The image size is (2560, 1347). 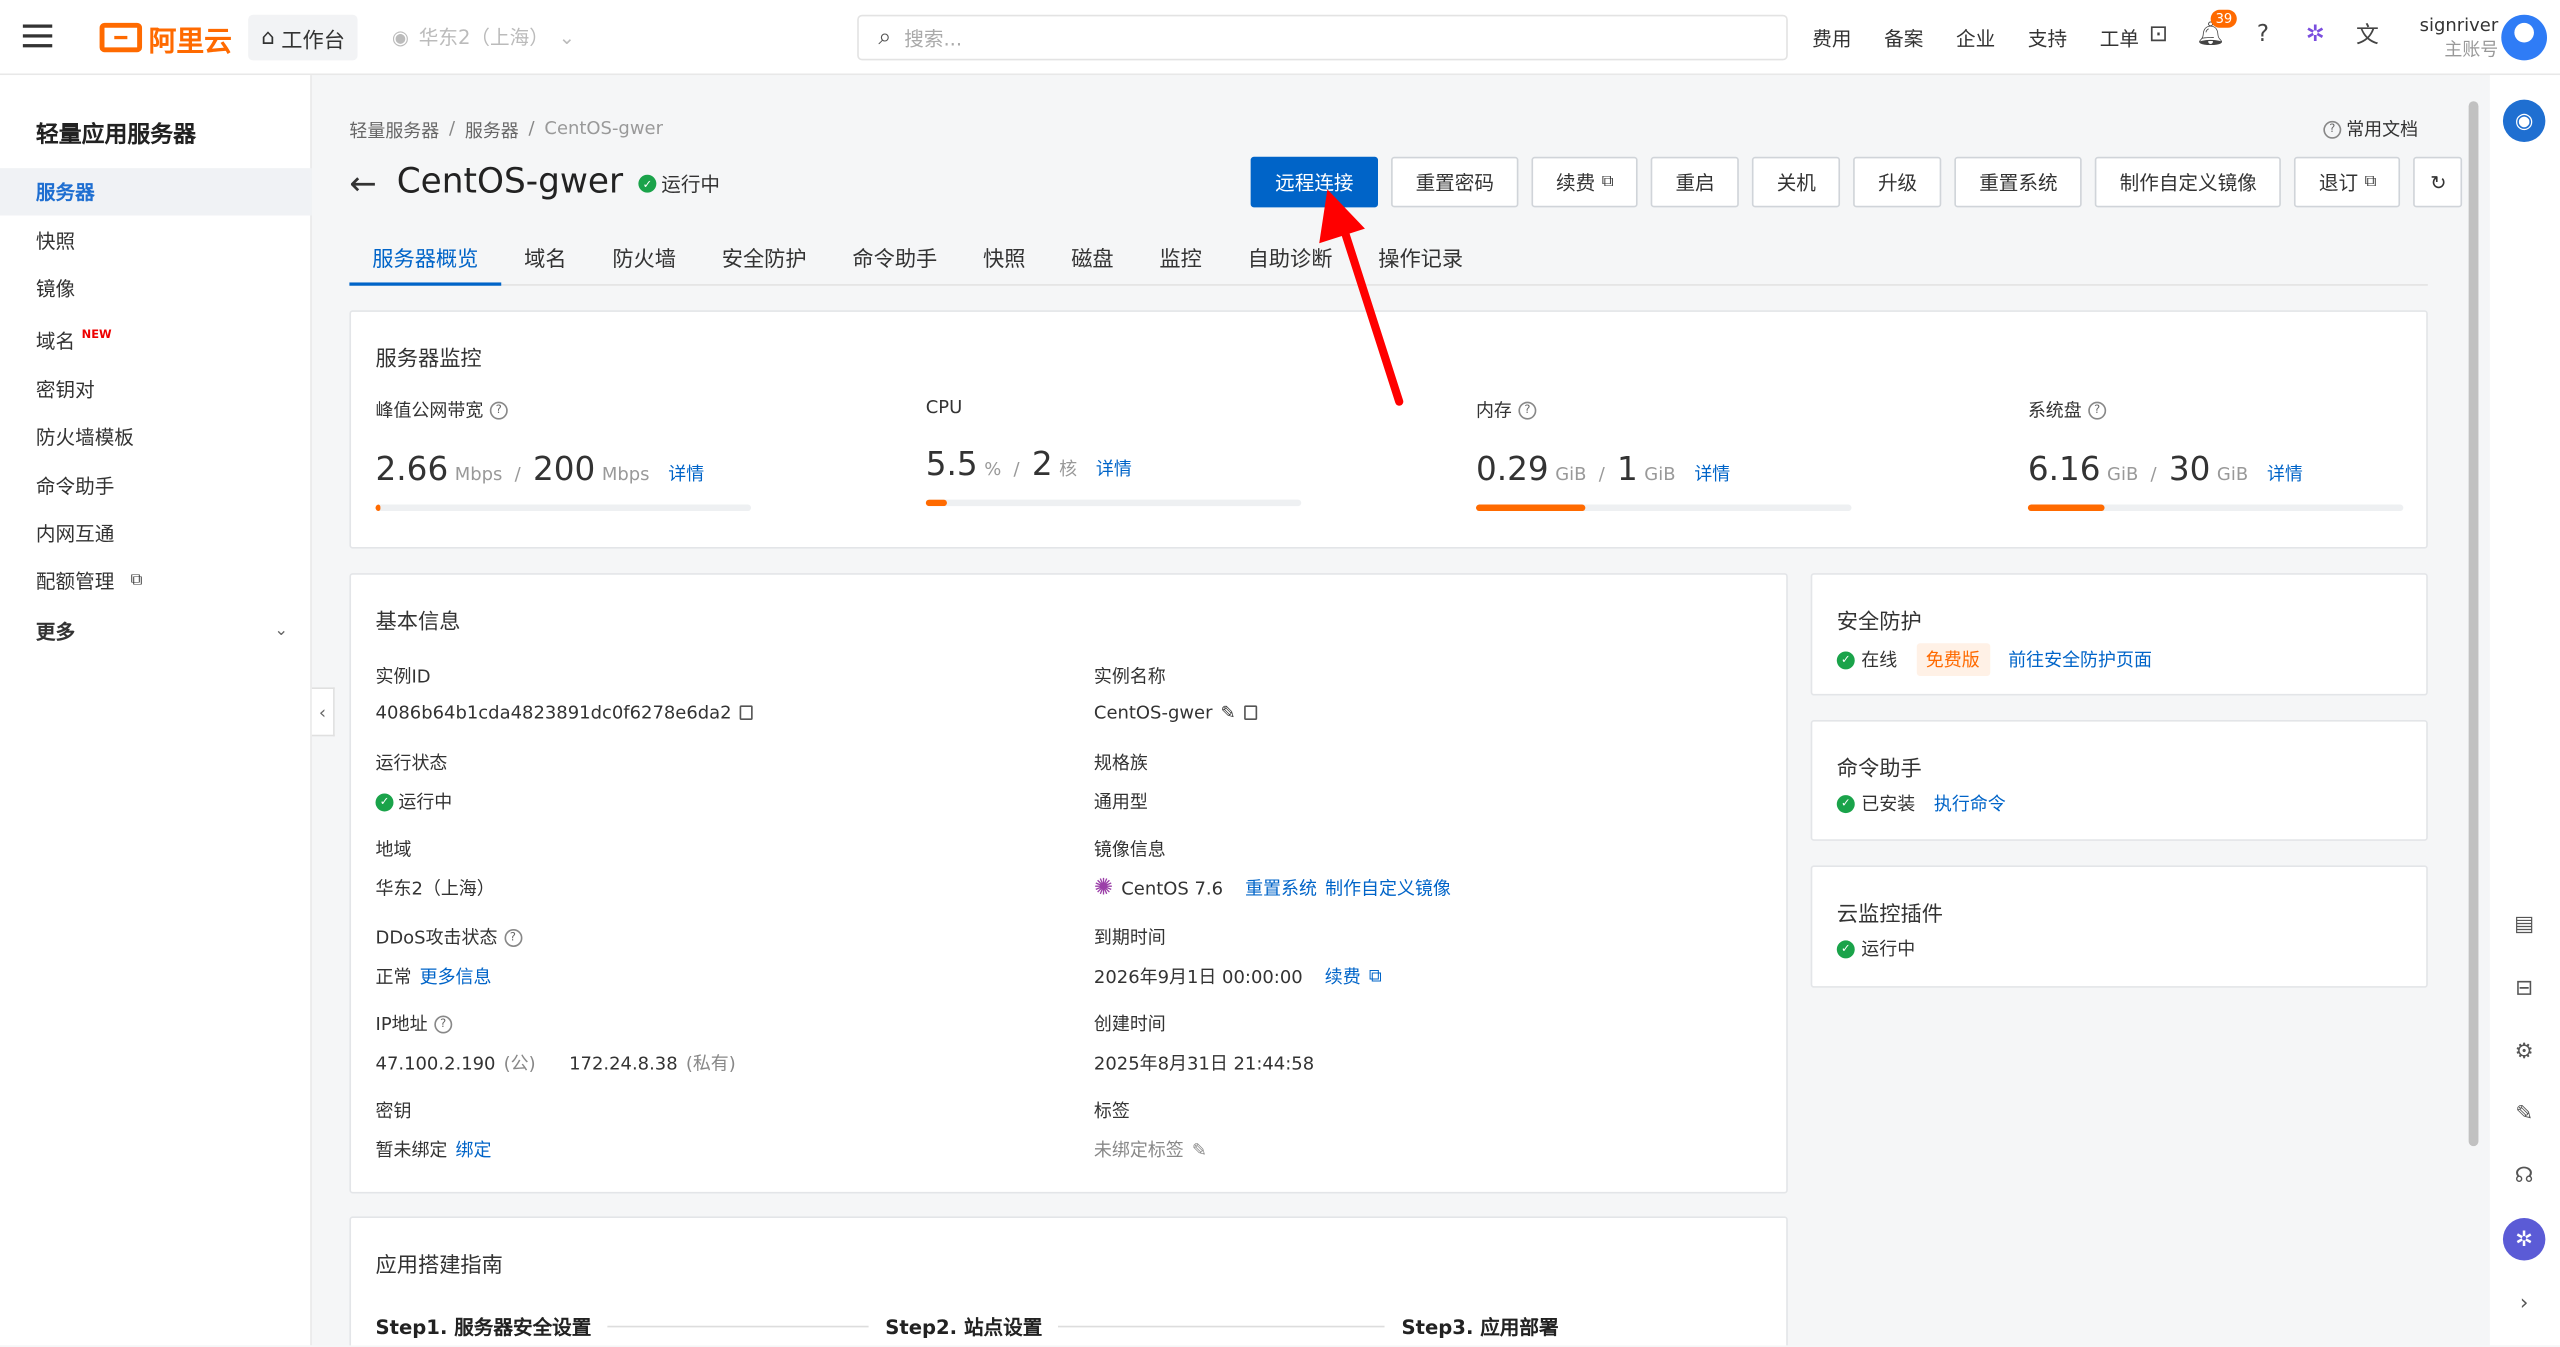 I want to click on field-region: 地域 华东2（上海）, so click(x=435, y=868).